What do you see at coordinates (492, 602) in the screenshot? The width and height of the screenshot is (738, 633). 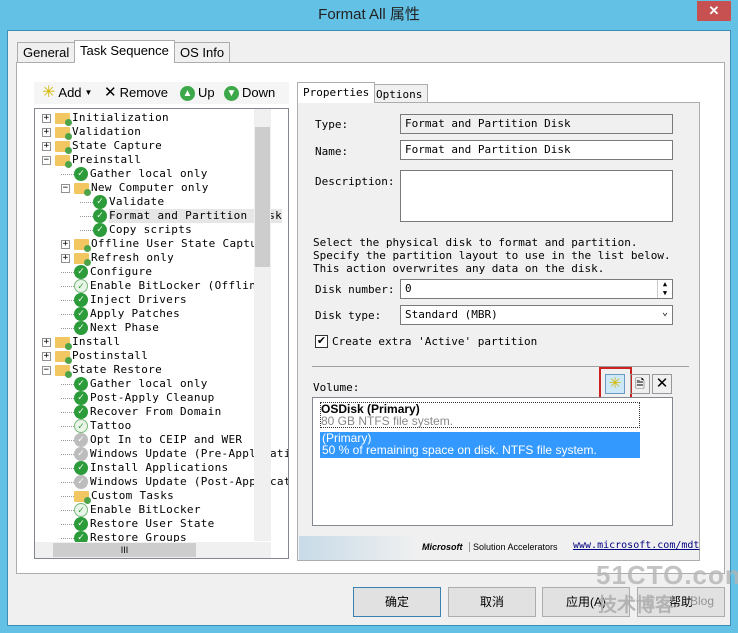 I see `cancel-button: 取消` at bounding box center [492, 602].